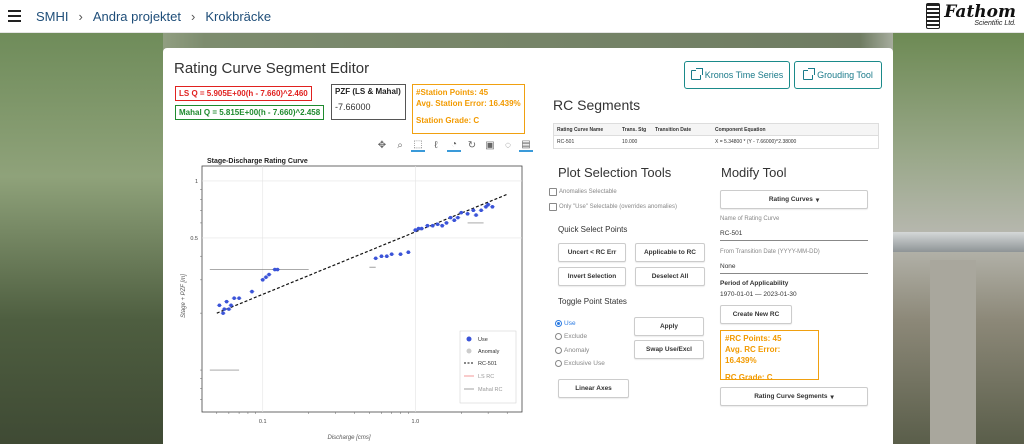  I want to click on from-date-label: From Transition Date (YYYY-MM-DD), so click(770, 252).